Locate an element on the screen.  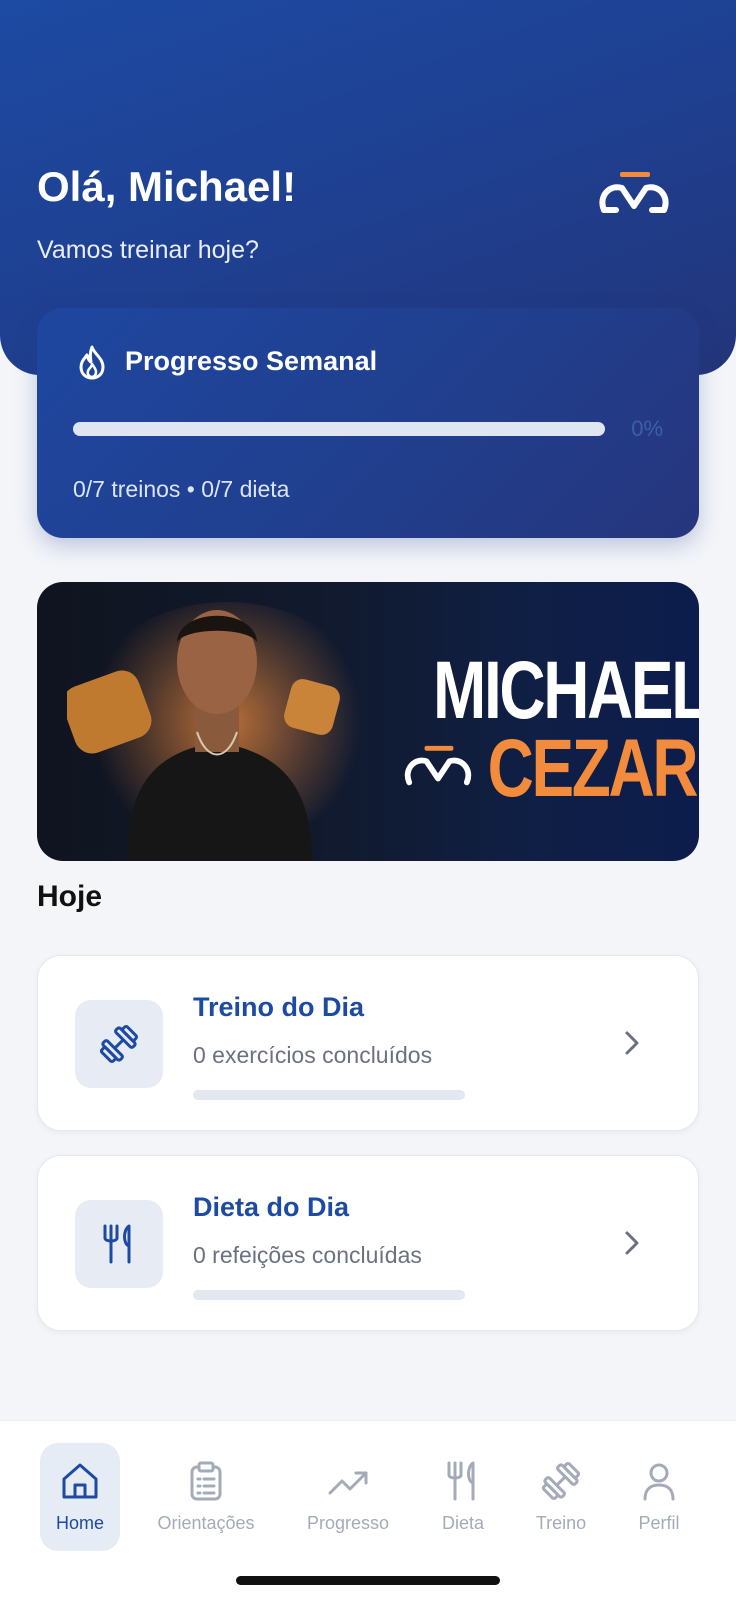
workout-card-title: Treino do Dia is located at coordinates (279, 1007).